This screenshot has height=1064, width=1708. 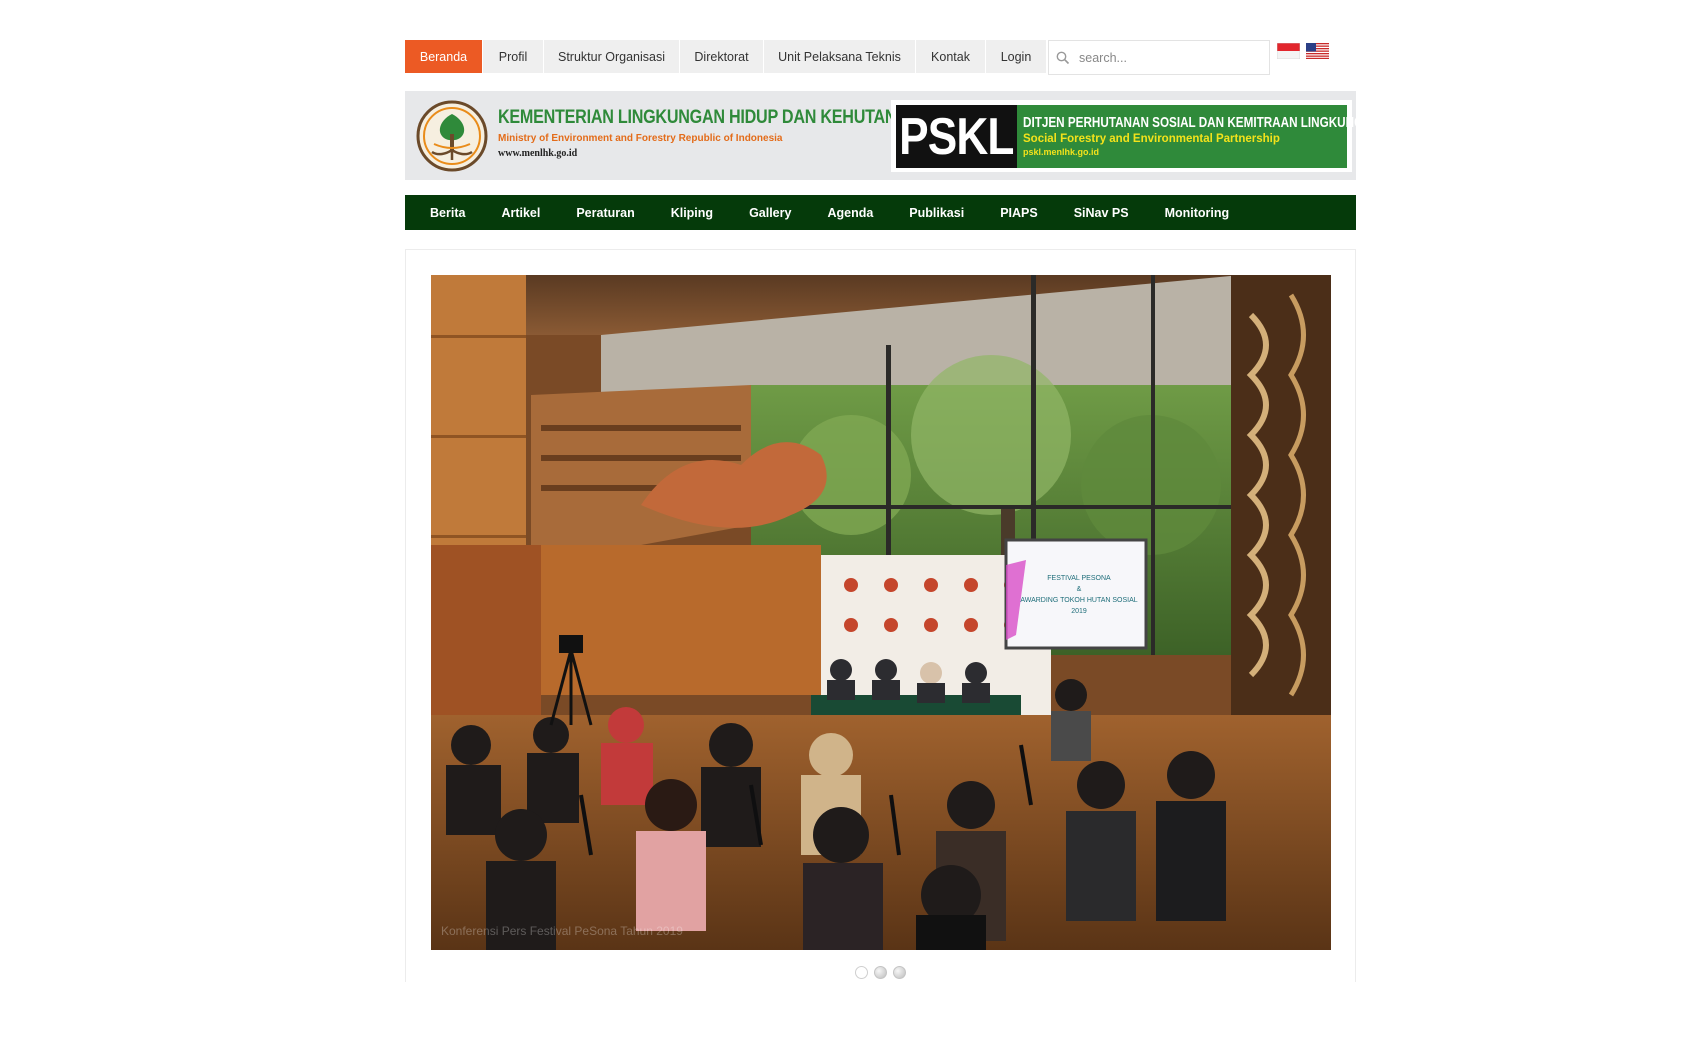 I want to click on nav-agenda: Agenda, so click(x=850, y=213).